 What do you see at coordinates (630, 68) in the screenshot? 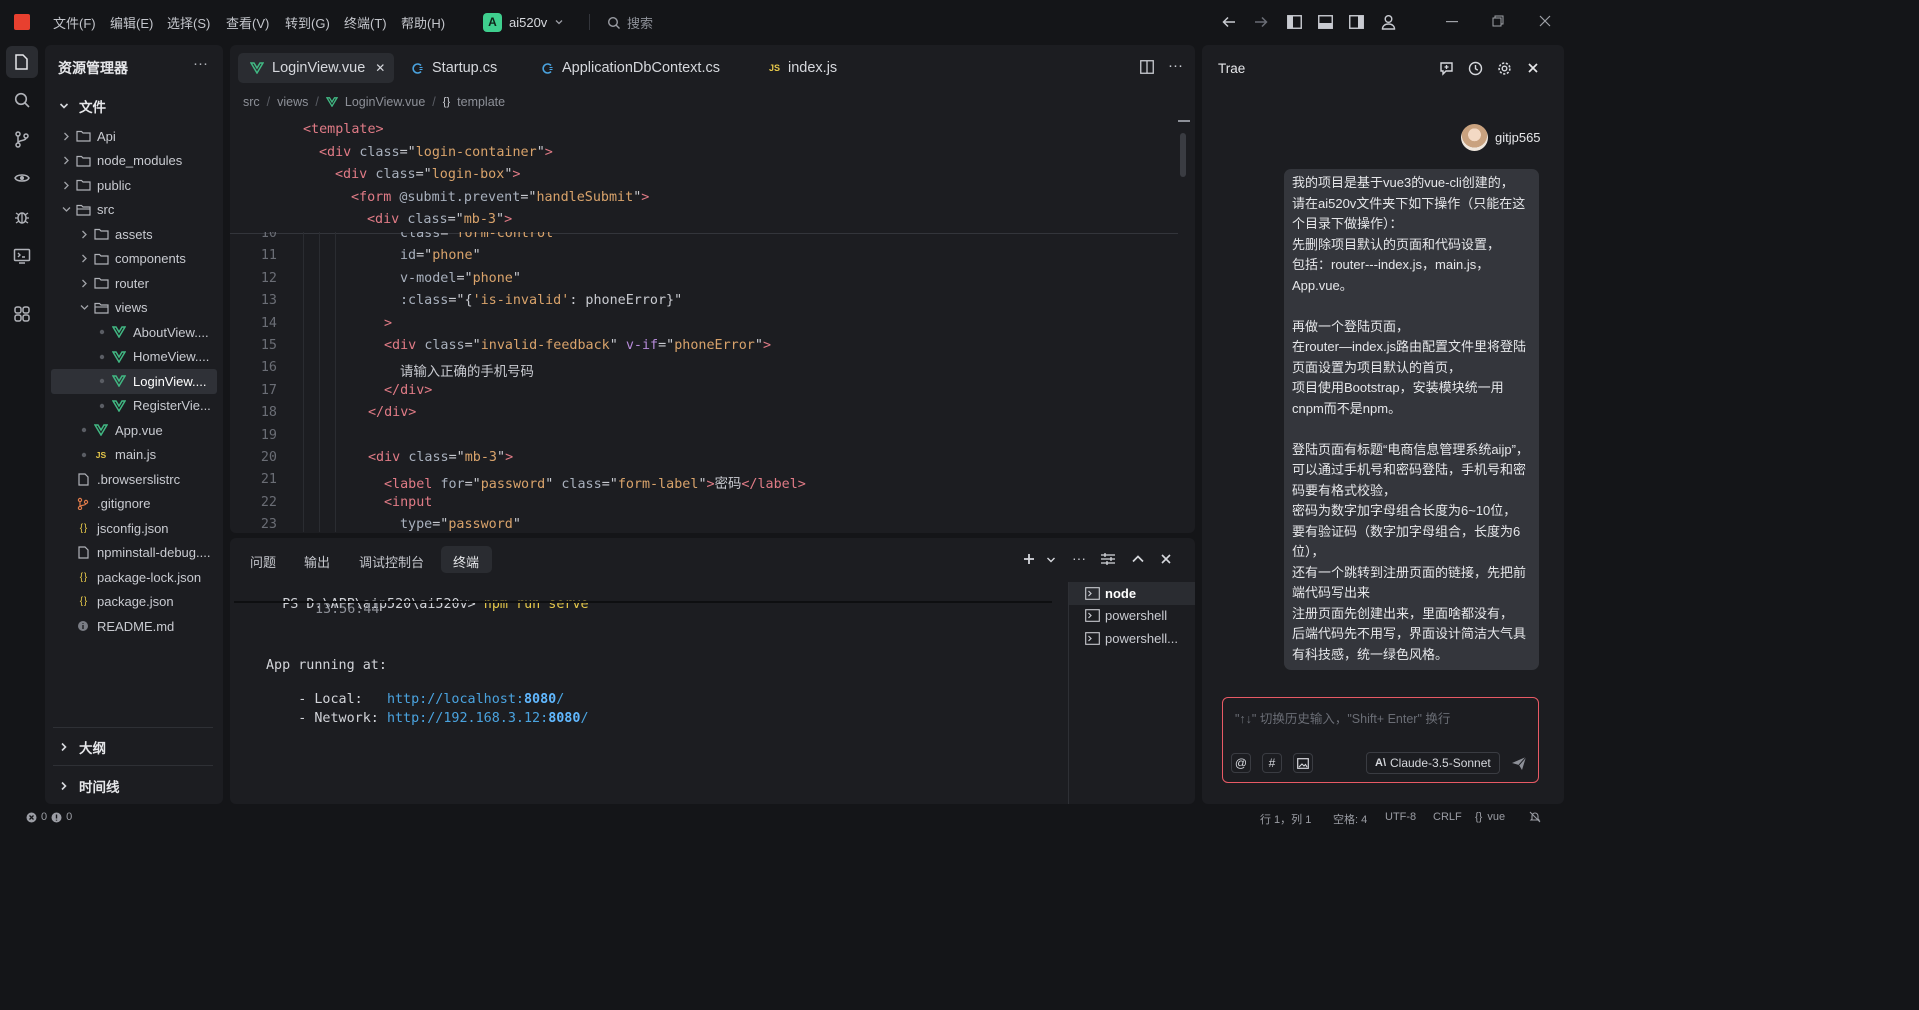
I see `tab-applicationdbcontext: ApplicationDbContext.cs` at bounding box center [630, 68].